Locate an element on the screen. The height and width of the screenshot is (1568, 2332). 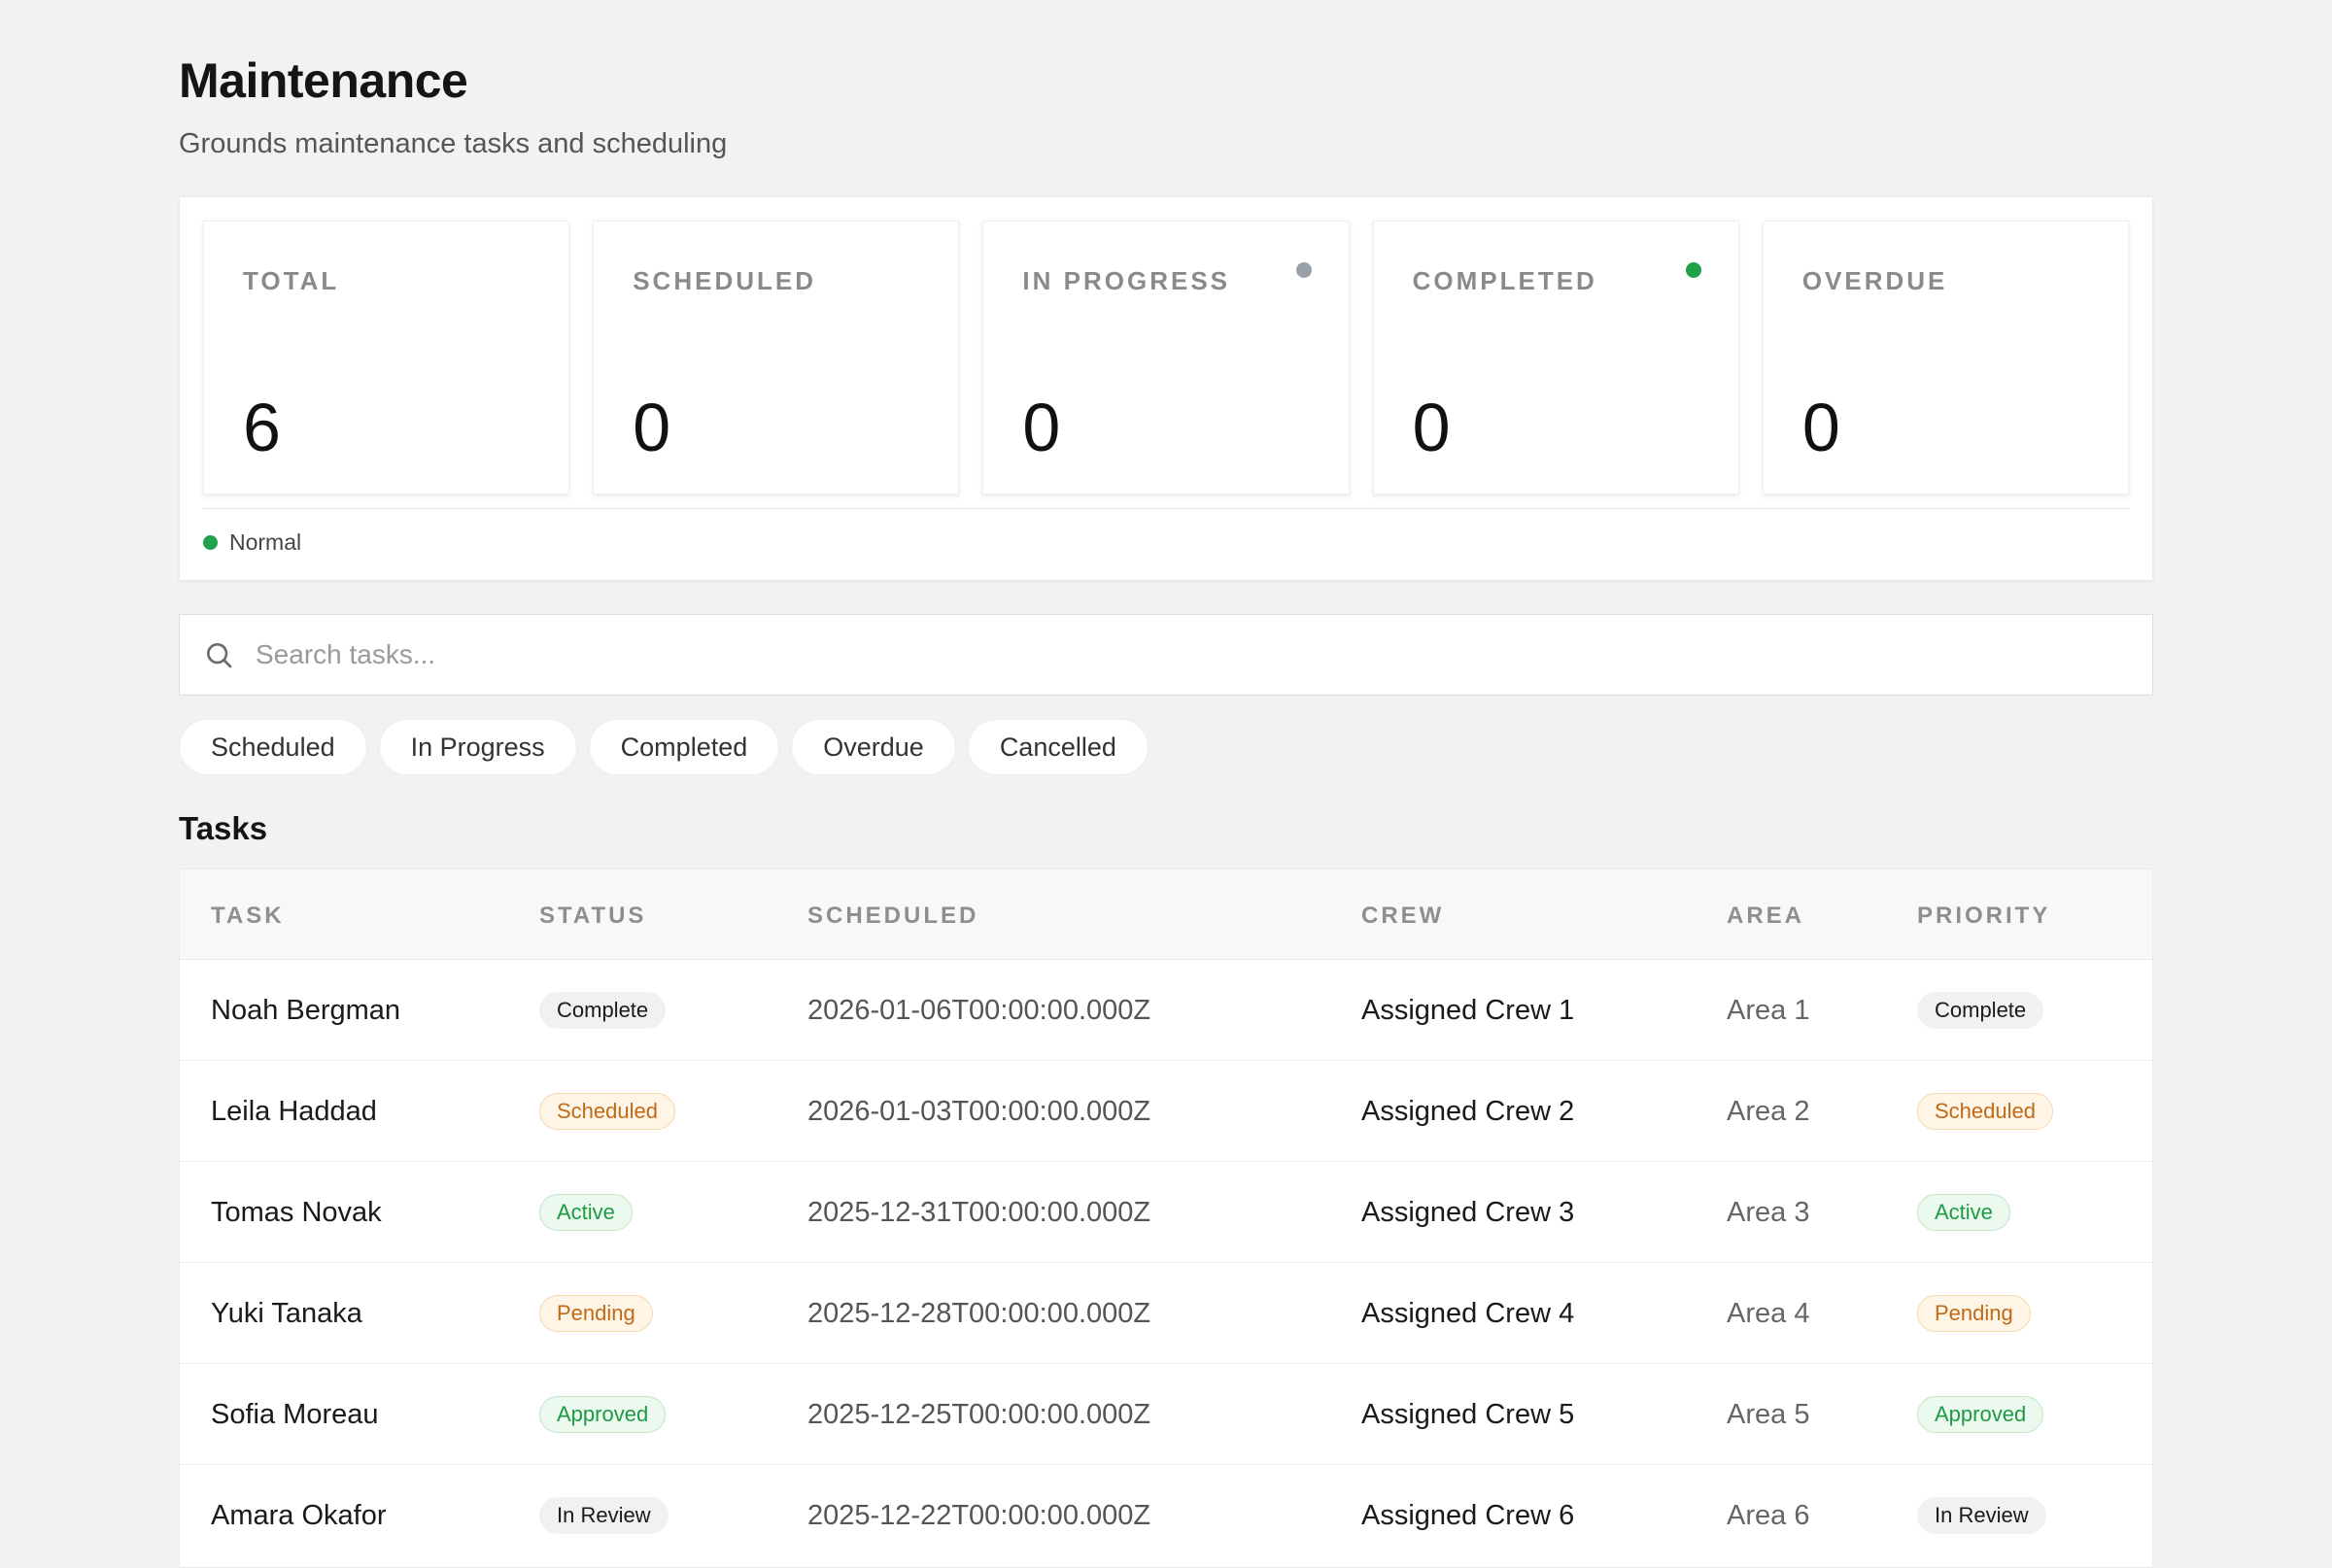
priority-badge: Pending is located at coordinates (1974, 1313).